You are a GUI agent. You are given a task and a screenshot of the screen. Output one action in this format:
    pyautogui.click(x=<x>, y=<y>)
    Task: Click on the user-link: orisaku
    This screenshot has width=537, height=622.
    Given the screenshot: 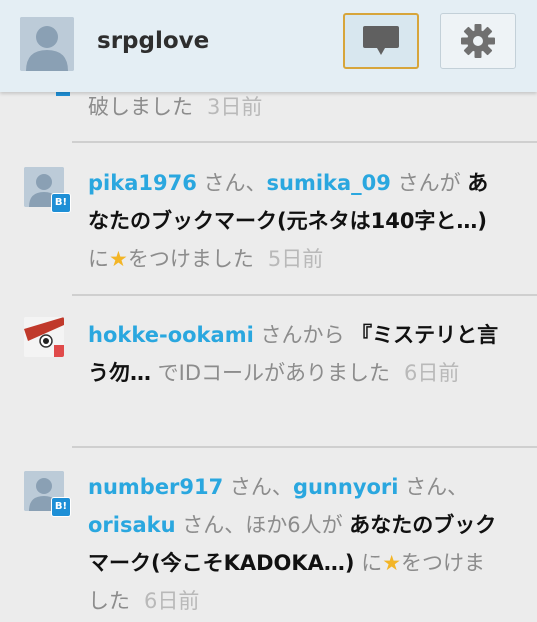 What is the action you would take?
    pyautogui.click(x=132, y=525)
    